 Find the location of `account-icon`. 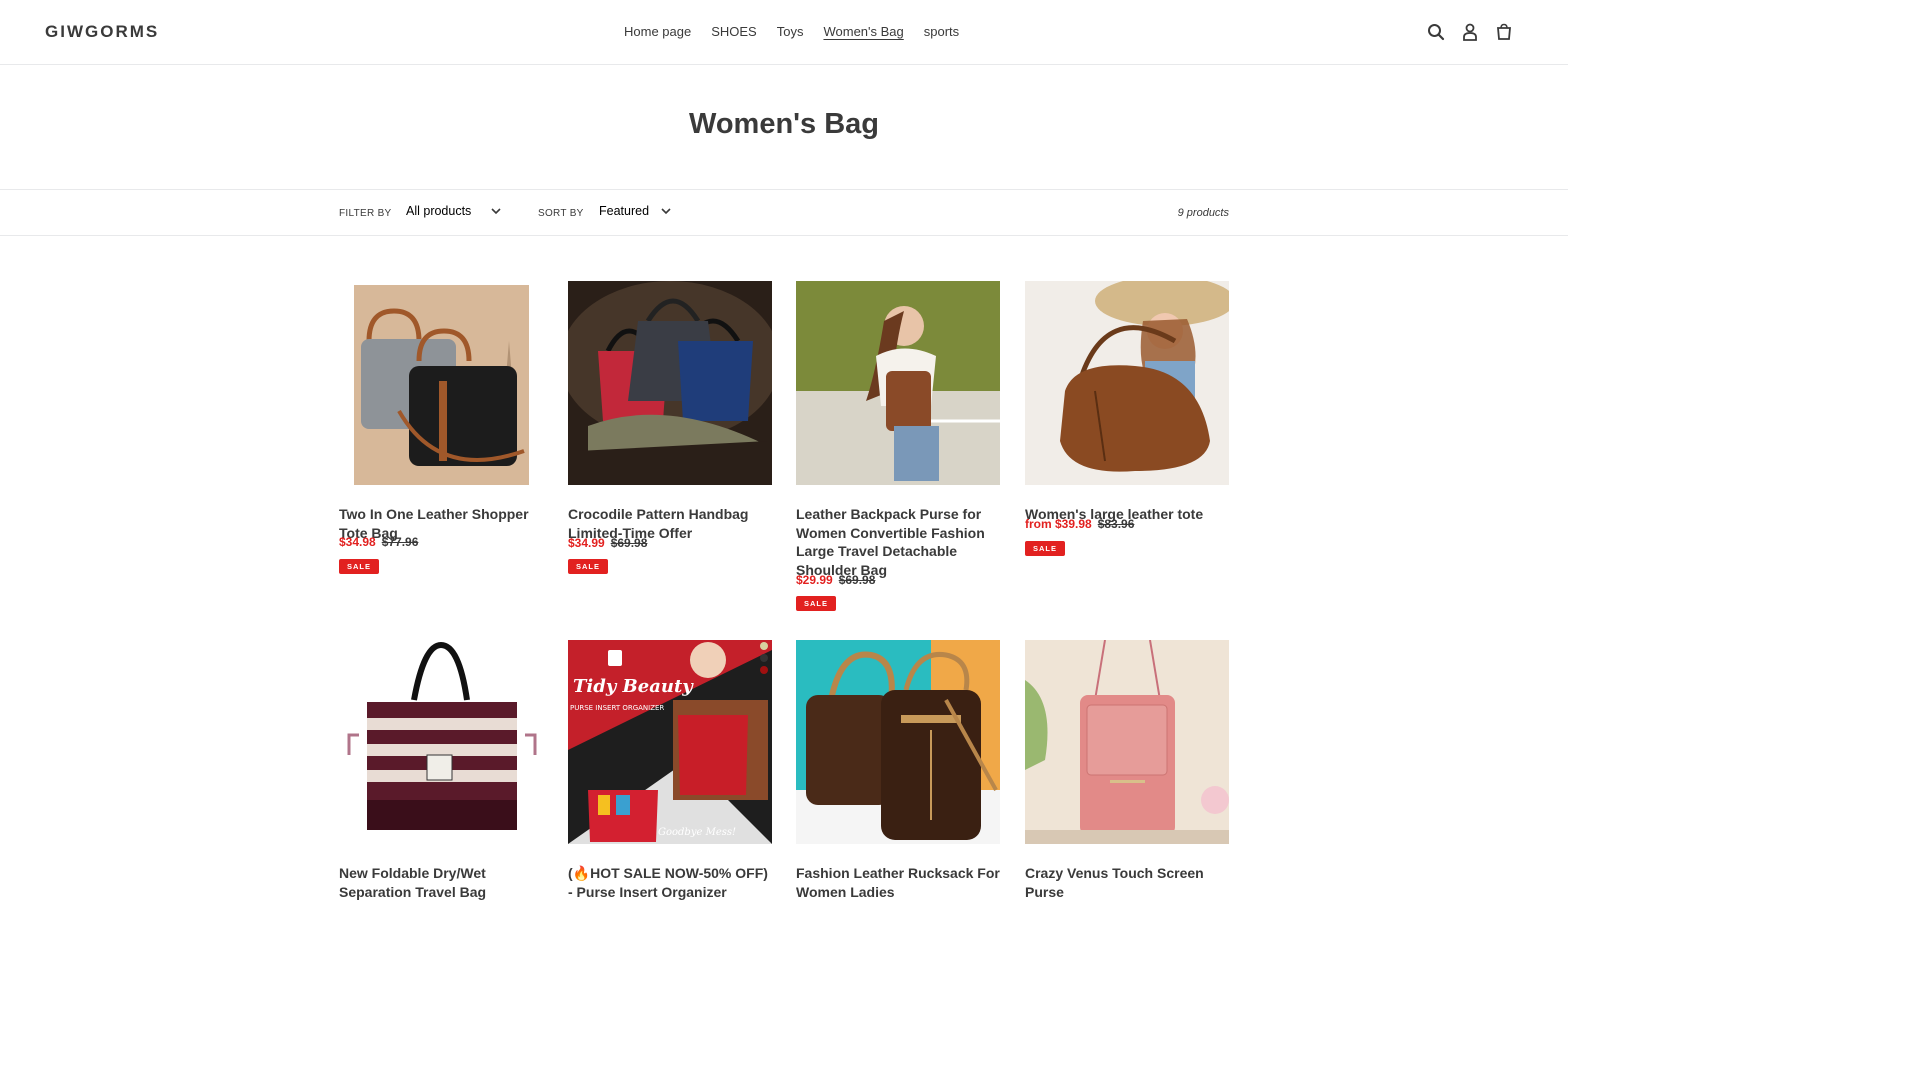

account-icon is located at coordinates (1470, 32).